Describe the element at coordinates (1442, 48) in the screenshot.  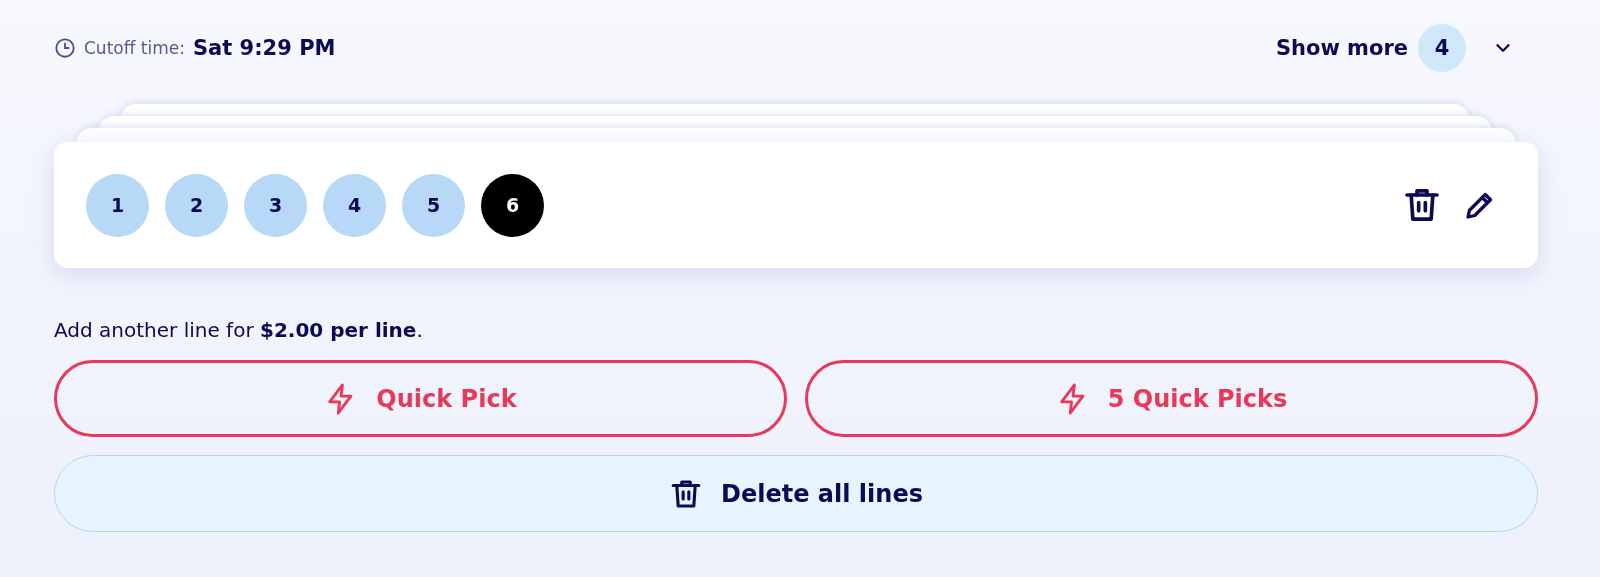
I see `count-badge: 4` at that location.